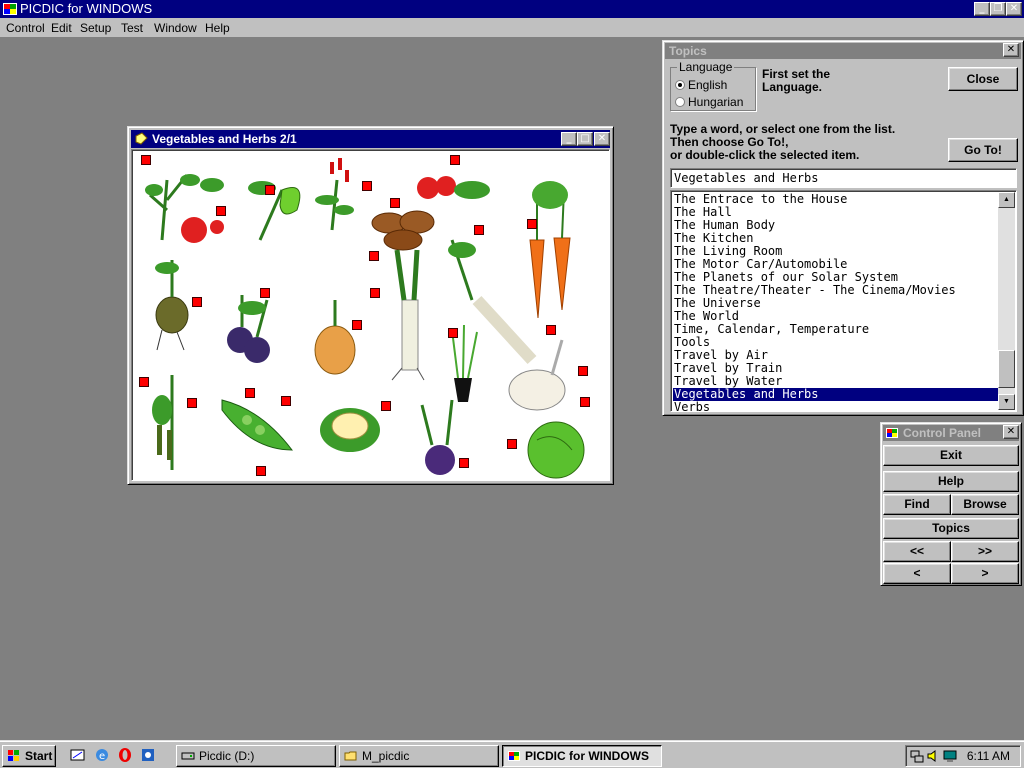 This screenshot has width=1024, height=768. What do you see at coordinates (192, 403) in the screenshot?
I see `hotspot-bean-plant` at bounding box center [192, 403].